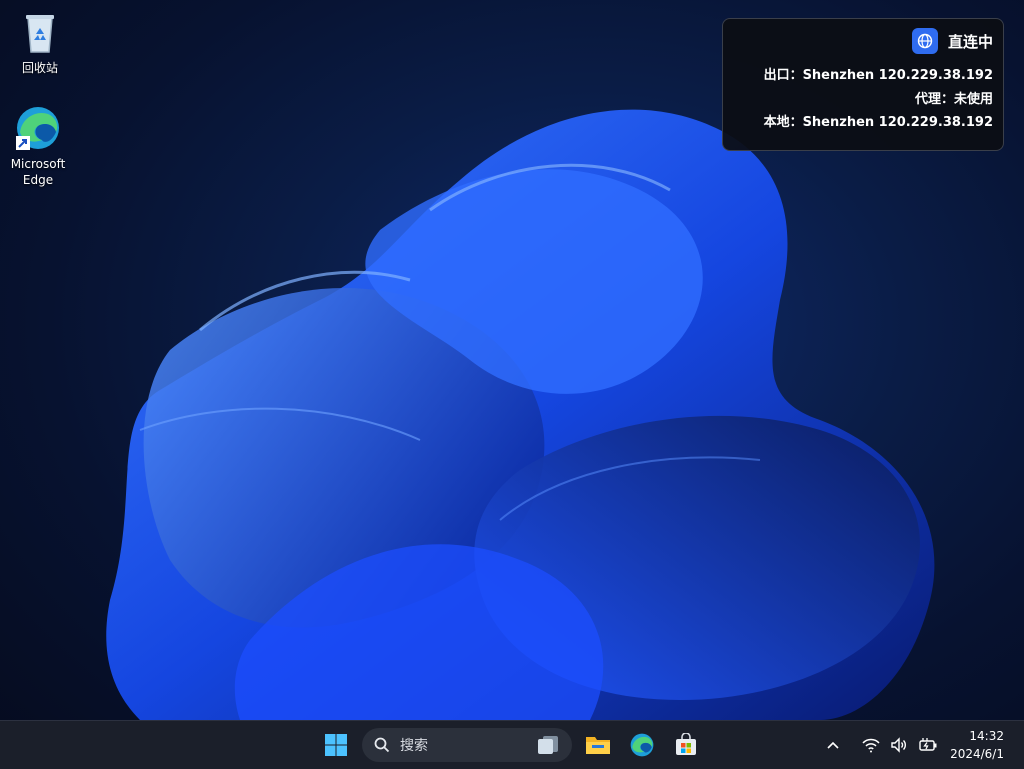  I want to click on file-explorer-icon, so click(598, 745).